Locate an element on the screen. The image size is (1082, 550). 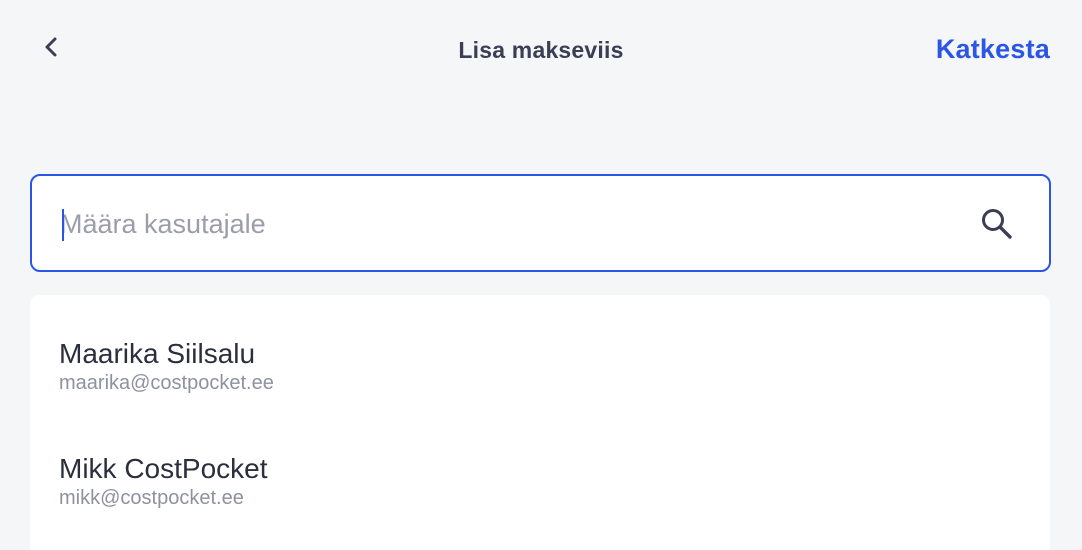
user-email: maarika@costpocket.ee is located at coordinates (166, 383).